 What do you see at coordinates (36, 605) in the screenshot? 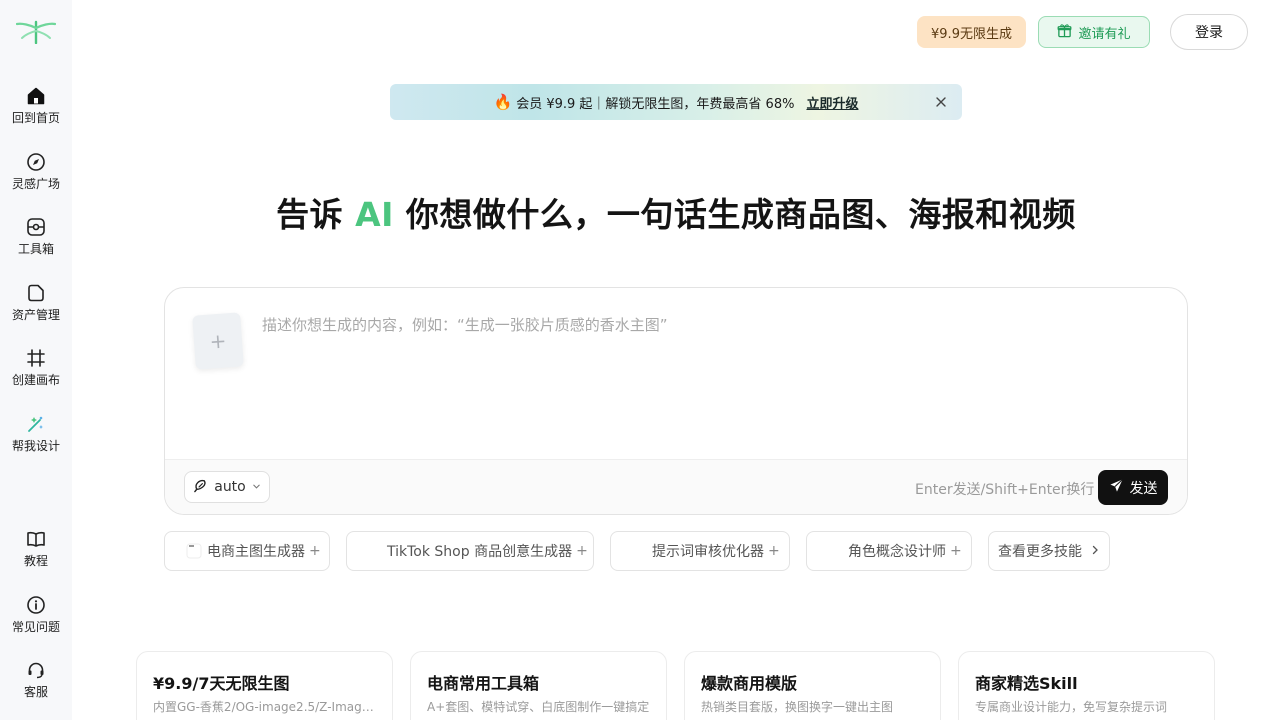
I see `info-icon` at bounding box center [36, 605].